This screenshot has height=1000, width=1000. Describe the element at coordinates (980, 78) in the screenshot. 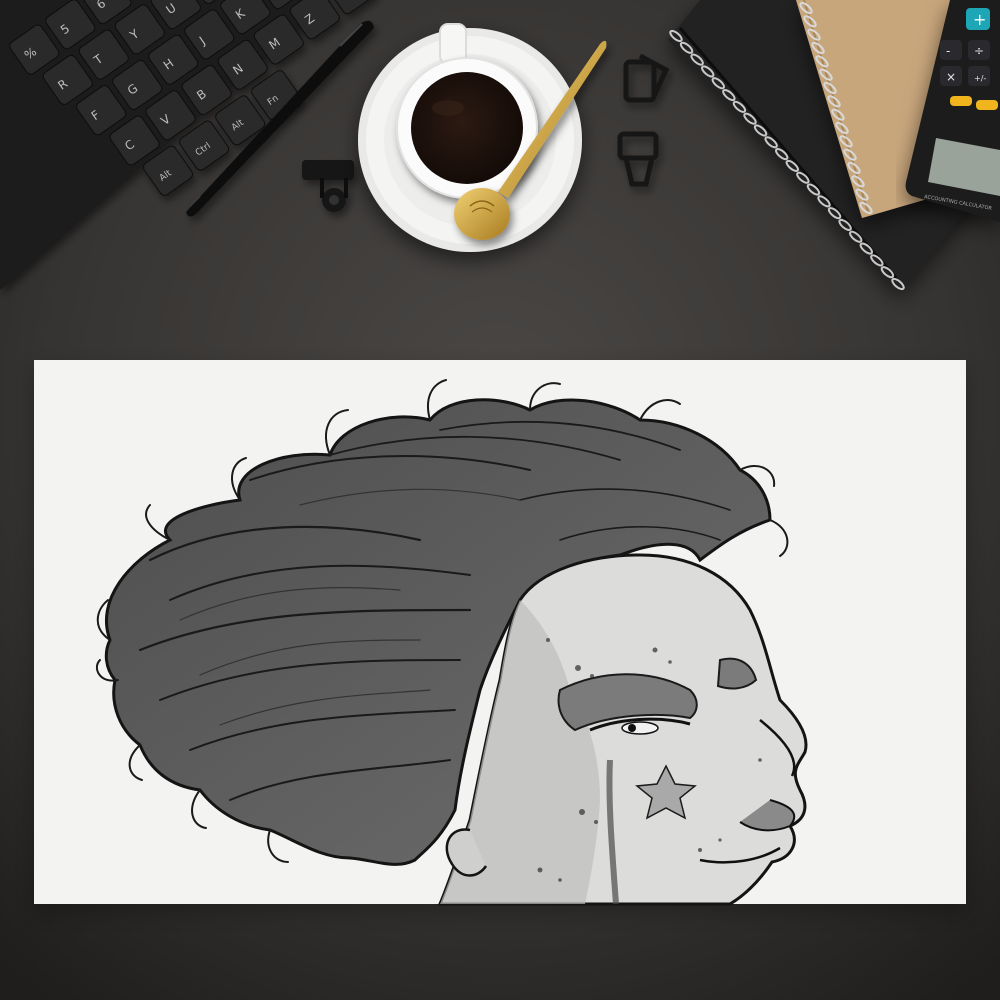

I see `calculator-key-label: +/-` at that location.